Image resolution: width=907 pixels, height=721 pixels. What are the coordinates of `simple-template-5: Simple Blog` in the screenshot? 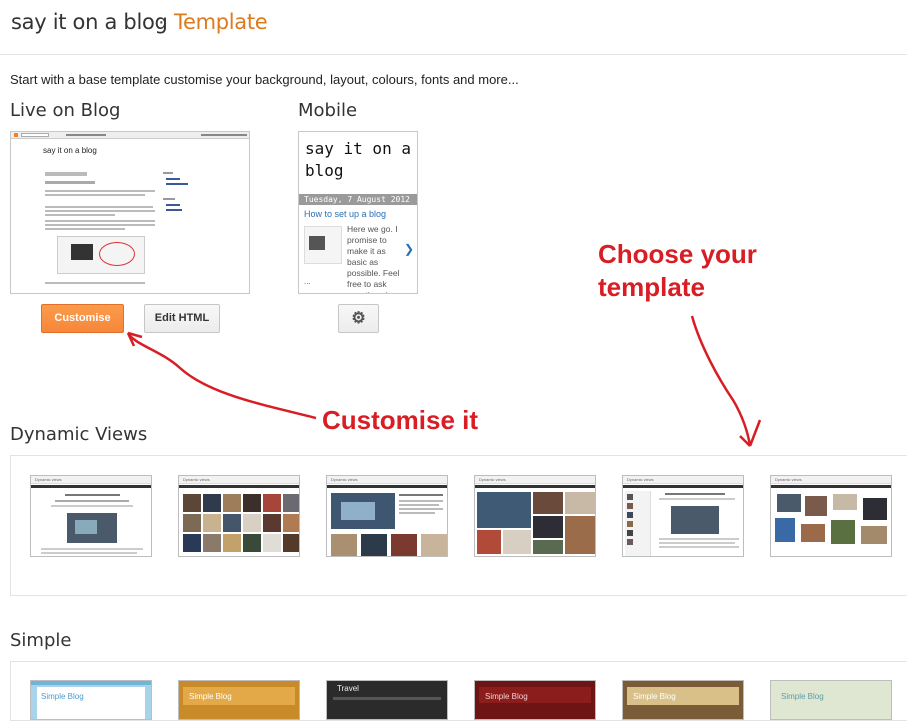 It's located at (683, 700).